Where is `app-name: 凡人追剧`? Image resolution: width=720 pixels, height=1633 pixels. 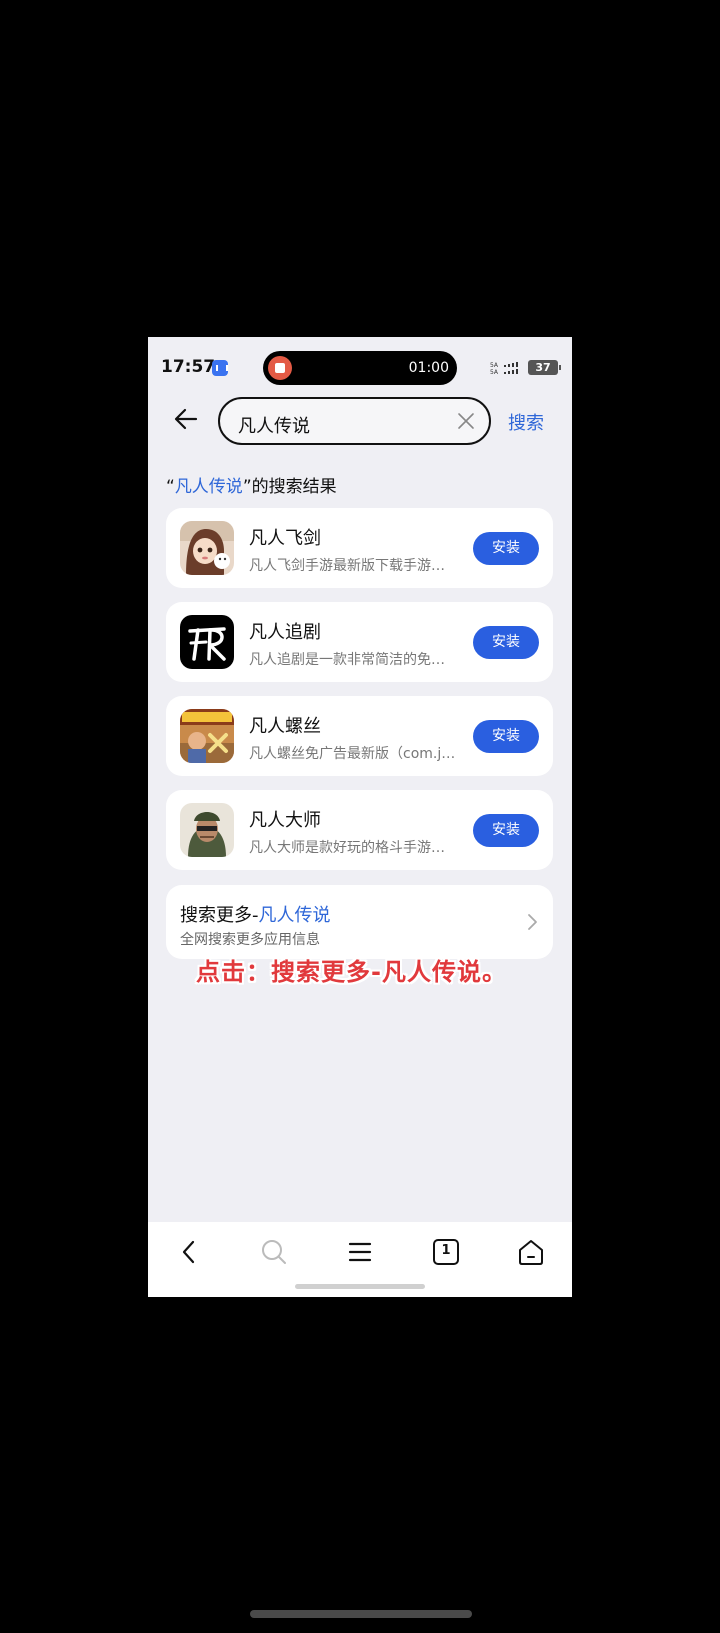
app-name: 凡人追剧 is located at coordinates (285, 632).